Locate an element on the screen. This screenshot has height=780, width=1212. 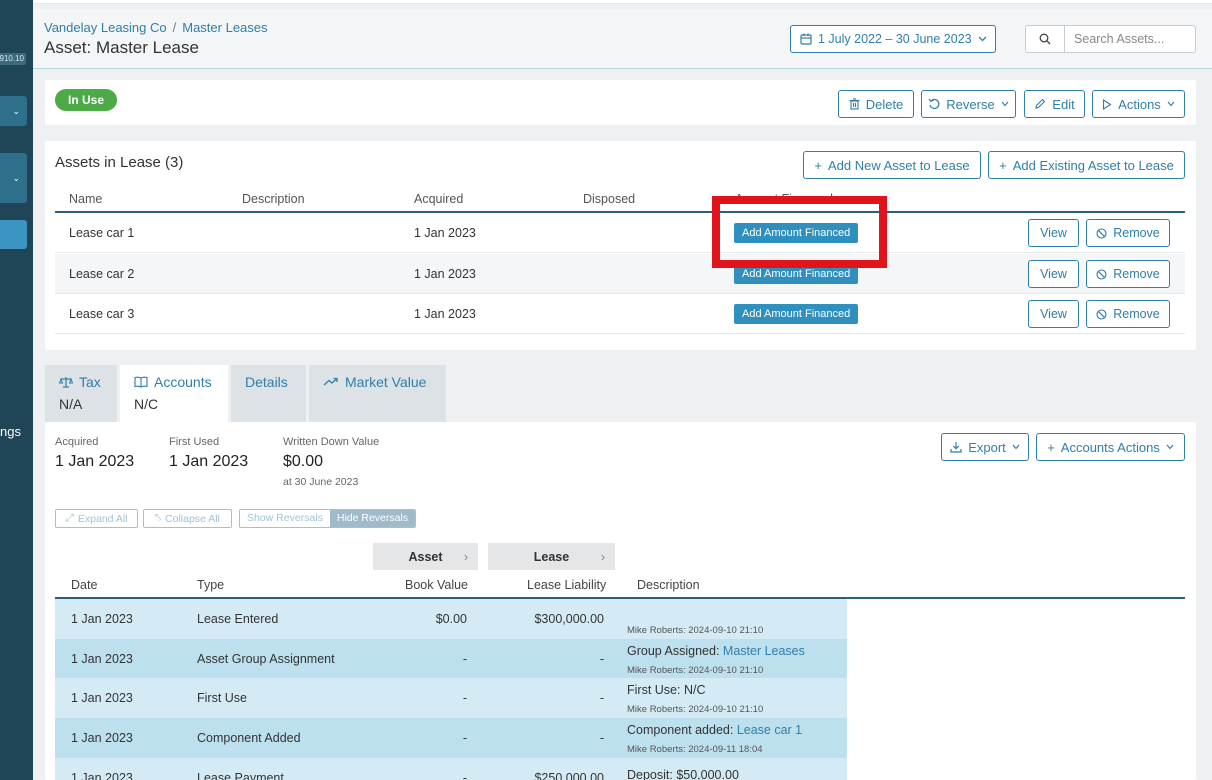
reverse-button: Reverse is located at coordinates (968, 104).